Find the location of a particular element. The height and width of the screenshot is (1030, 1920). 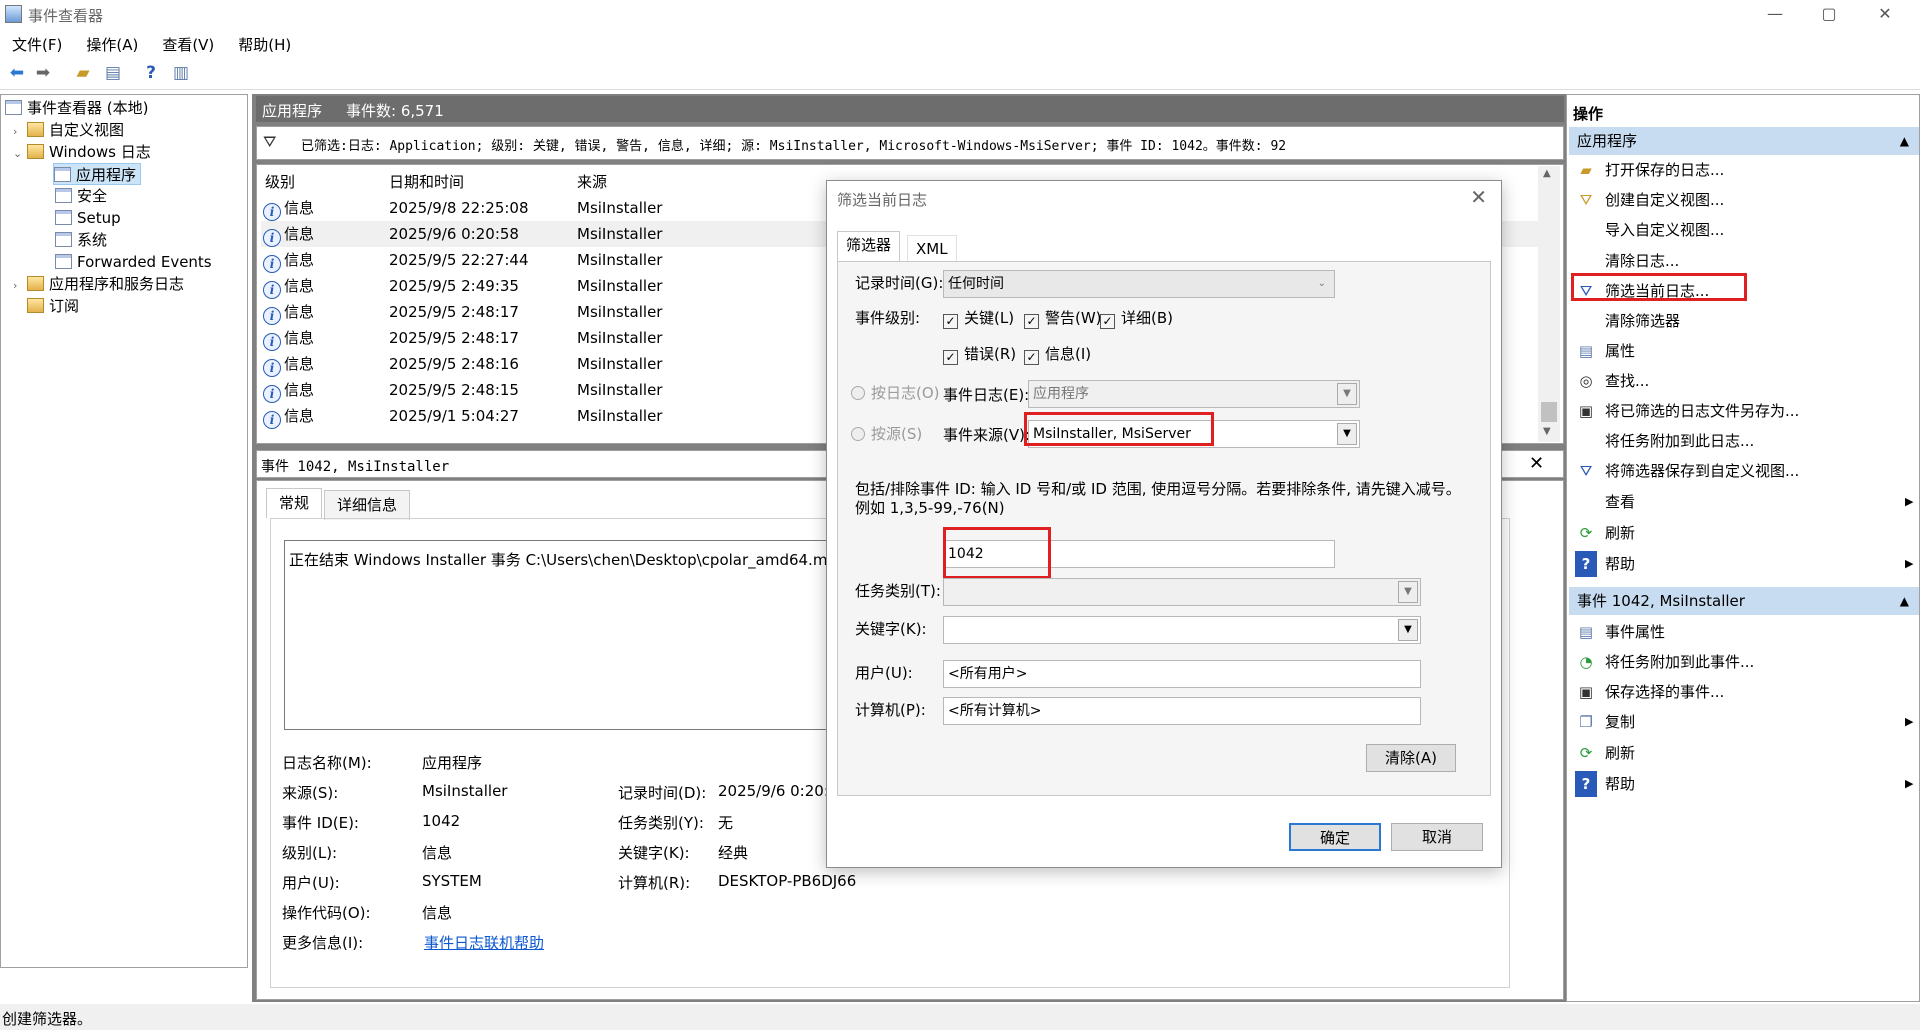

tree-apps-services-logs: › 应用程序和服务日志 is located at coordinates (98, 284).